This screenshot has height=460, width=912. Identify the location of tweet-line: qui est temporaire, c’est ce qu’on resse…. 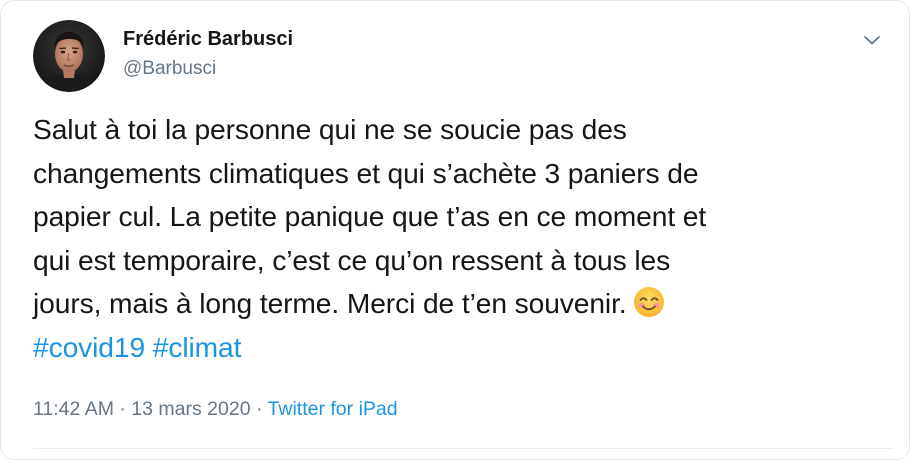
(352, 259).